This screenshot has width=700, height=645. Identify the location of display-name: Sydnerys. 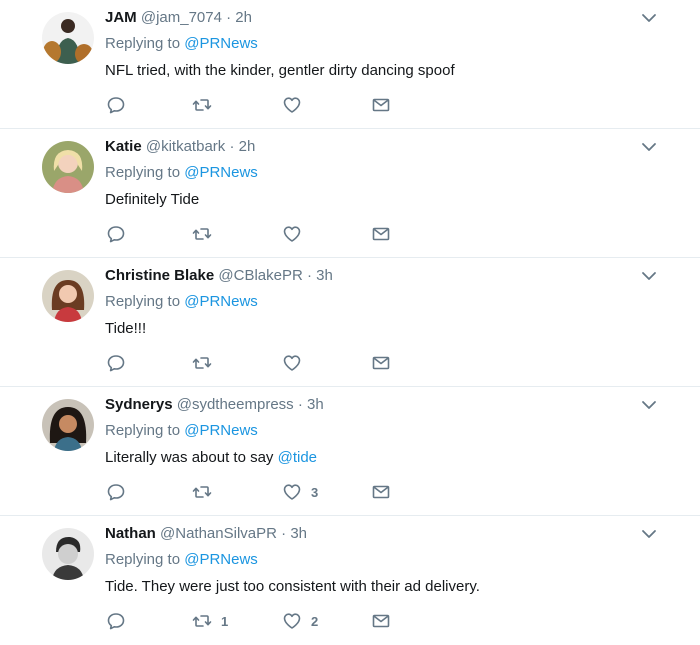
(139, 404).